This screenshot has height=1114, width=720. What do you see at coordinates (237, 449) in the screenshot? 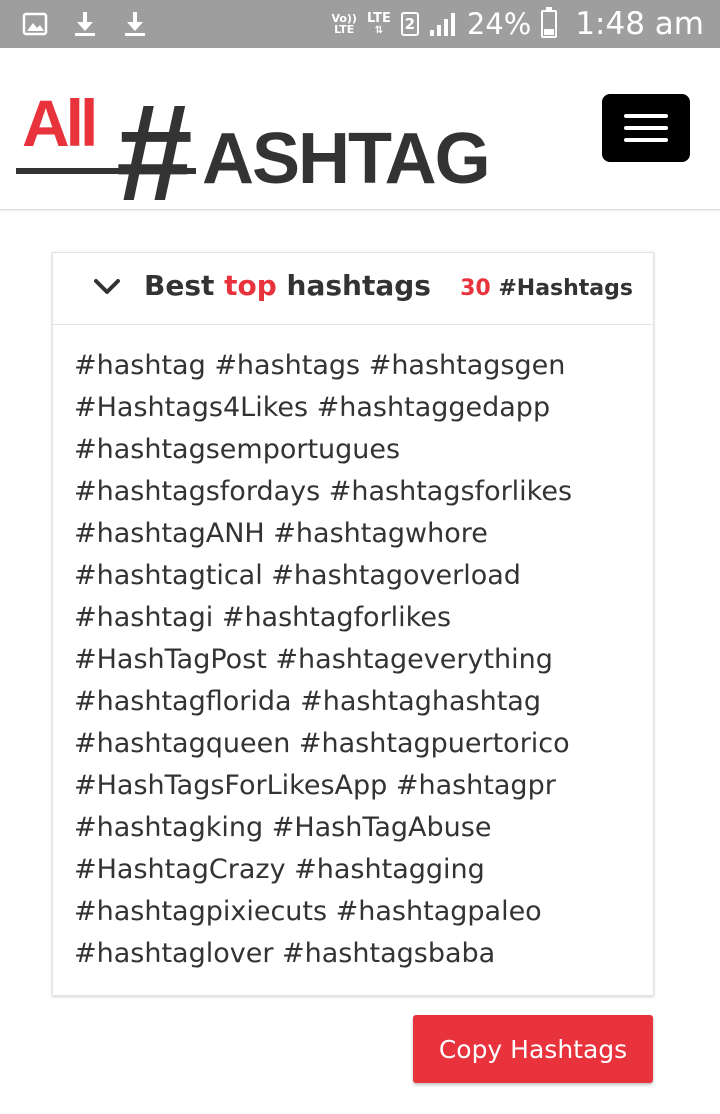
I see `hashtag-line: #hashtagsemportugues` at bounding box center [237, 449].